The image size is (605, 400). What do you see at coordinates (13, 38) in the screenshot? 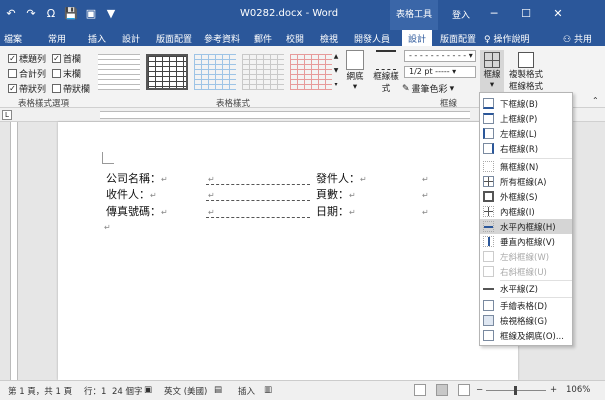
I see `tab-file: 檔案` at bounding box center [13, 38].